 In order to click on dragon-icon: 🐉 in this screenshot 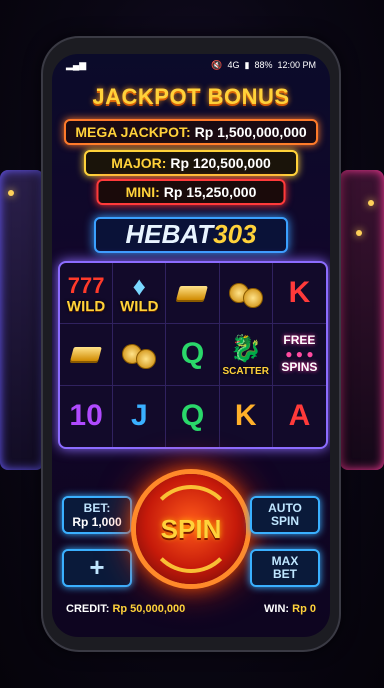, I will do `click(245, 347)`.